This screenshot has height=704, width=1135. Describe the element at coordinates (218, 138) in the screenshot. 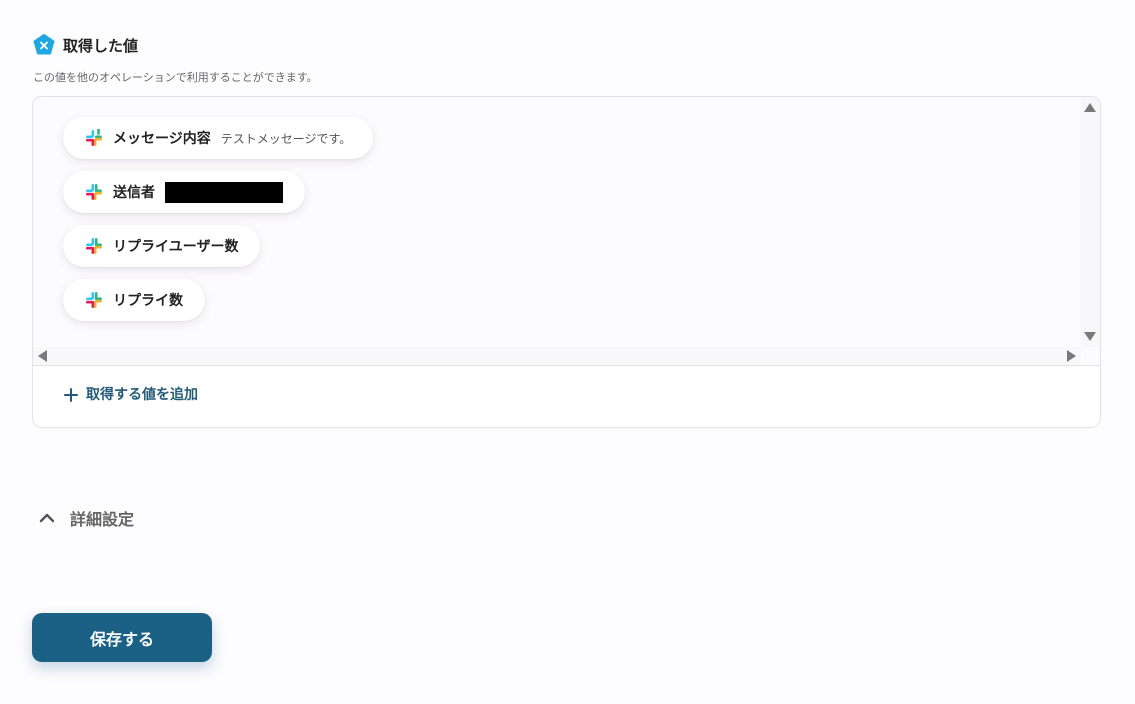

I see `value-chip-message-content: メッセージ内容 テストメッセージです。` at that location.